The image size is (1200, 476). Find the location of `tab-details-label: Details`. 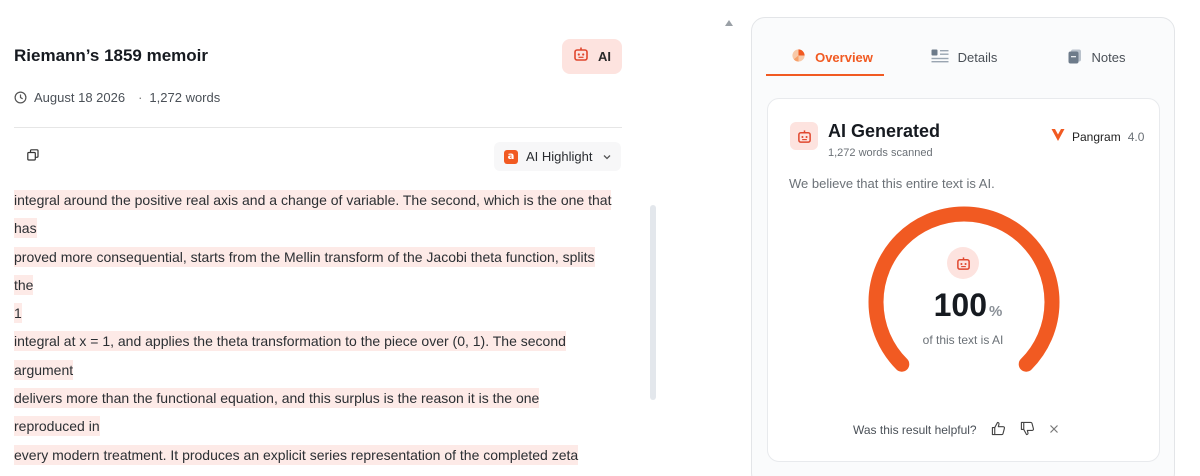

tab-details-label: Details is located at coordinates (977, 57).